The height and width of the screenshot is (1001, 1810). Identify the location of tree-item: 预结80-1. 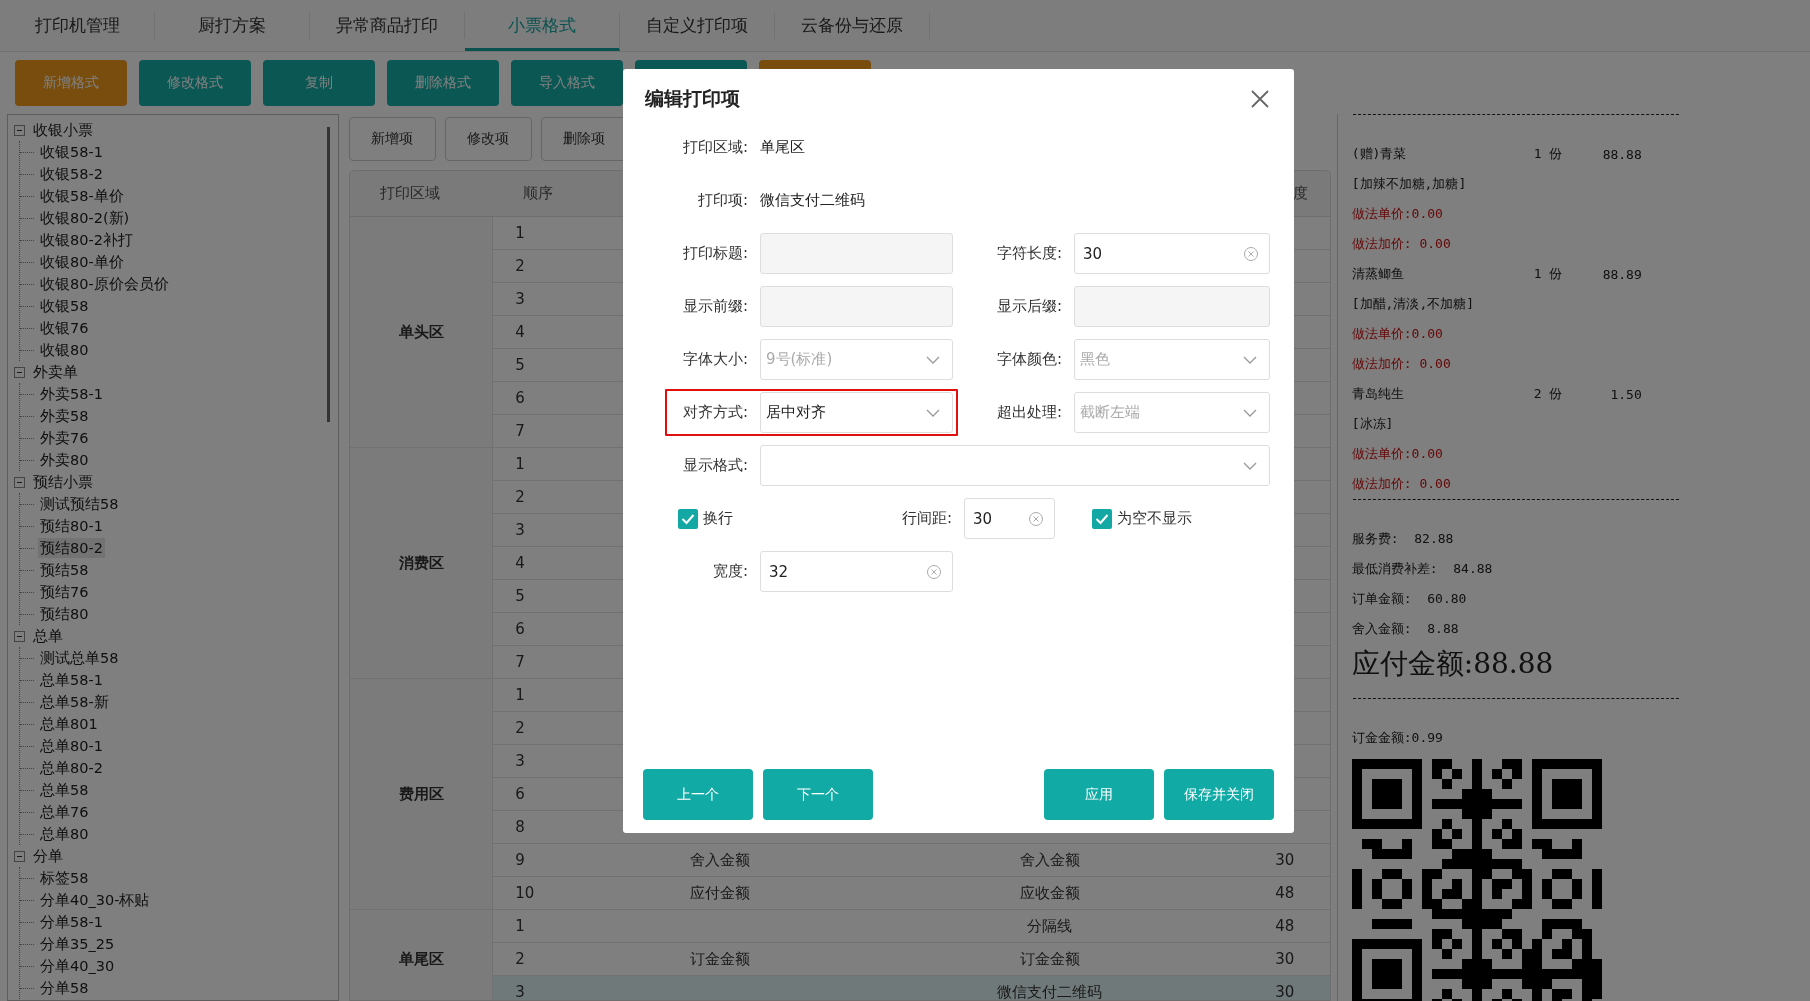
(71, 526).